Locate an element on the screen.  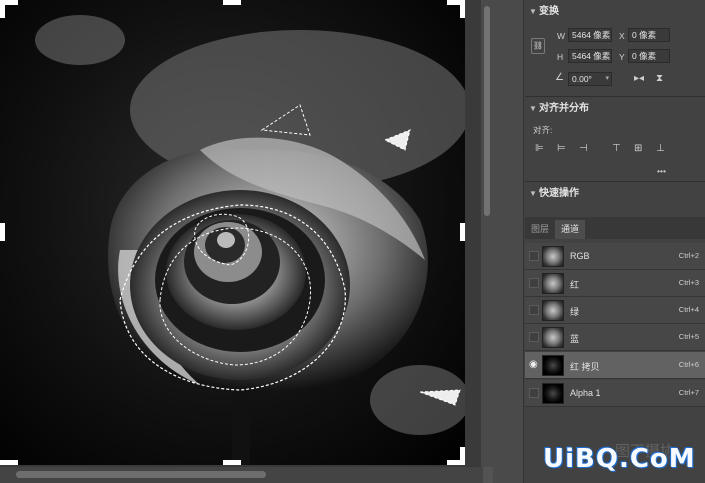
align-right-icon: ⊣ is located at coordinates (583, 149).